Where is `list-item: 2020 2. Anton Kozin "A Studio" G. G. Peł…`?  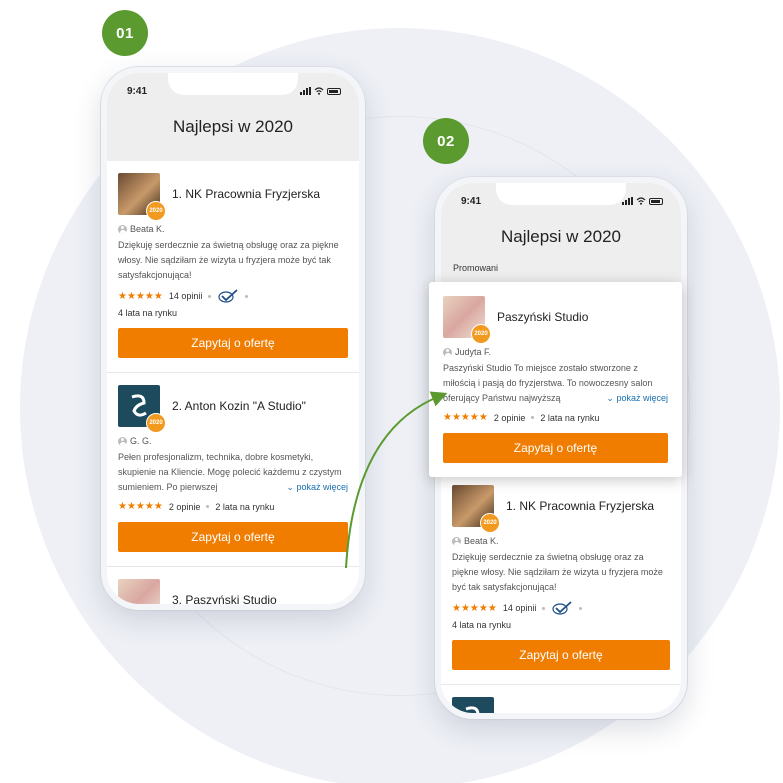 list-item: 2020 2. Anton Kozin "A Studio" G. G. Peł… is located at coordinates (233, 470).